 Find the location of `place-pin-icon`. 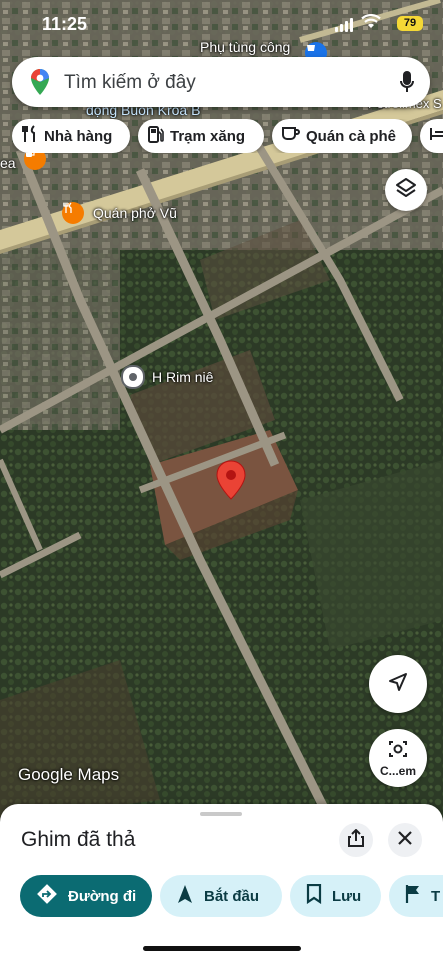

place-pin-icon is located at coordinates (133, 377).